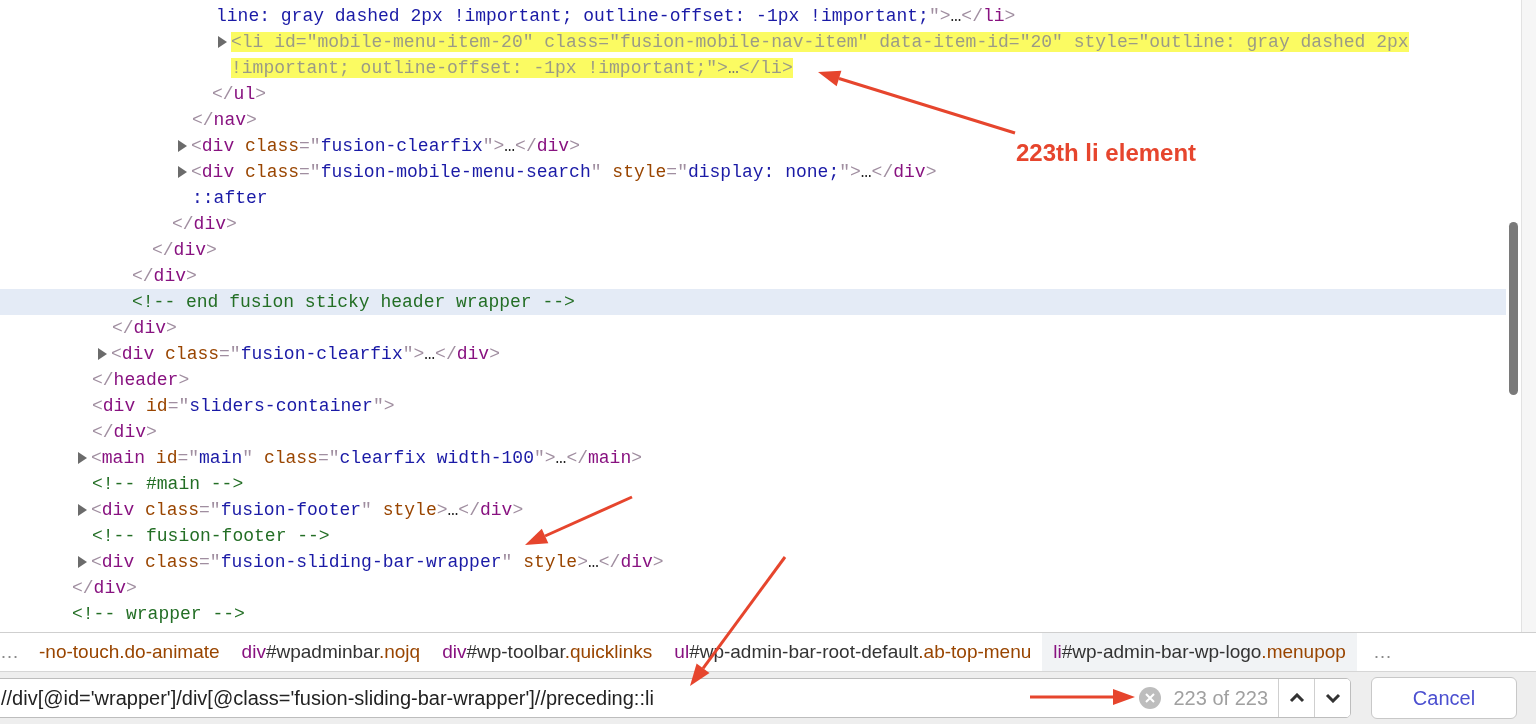 The height and width of the screenshot is (724, 1536). Describe the element at coordinates (169, 536) in the screenshot. I see `tree-row: <!-- fusion-footer -->` at that location.